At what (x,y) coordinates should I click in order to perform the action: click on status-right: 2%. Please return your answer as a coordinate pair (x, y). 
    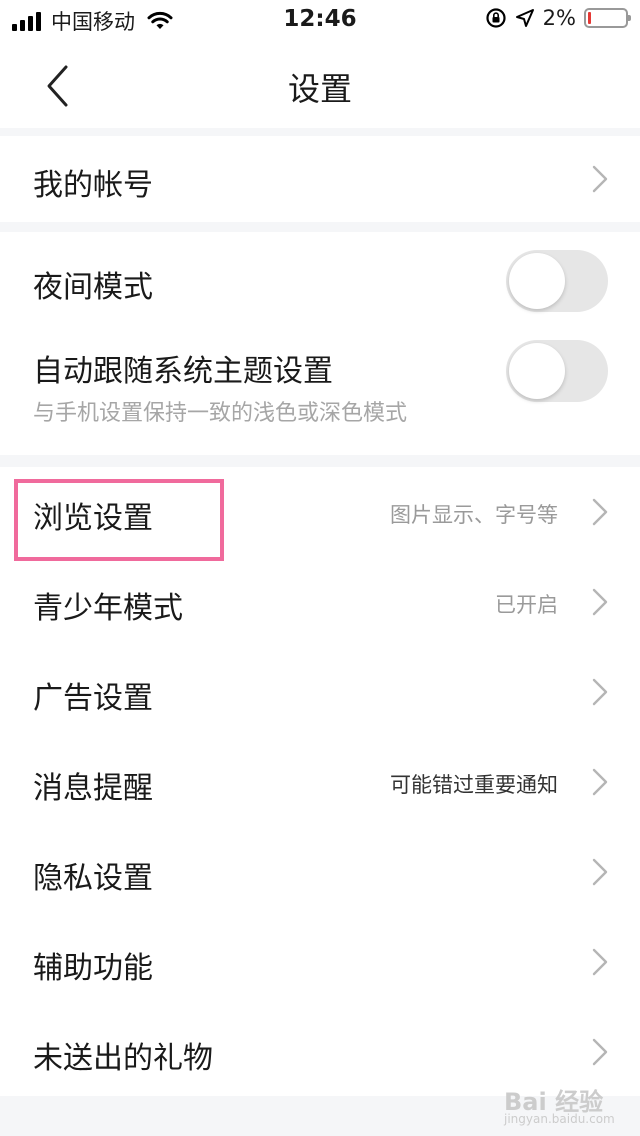
    Looking at the image, I should click on (558, 18).